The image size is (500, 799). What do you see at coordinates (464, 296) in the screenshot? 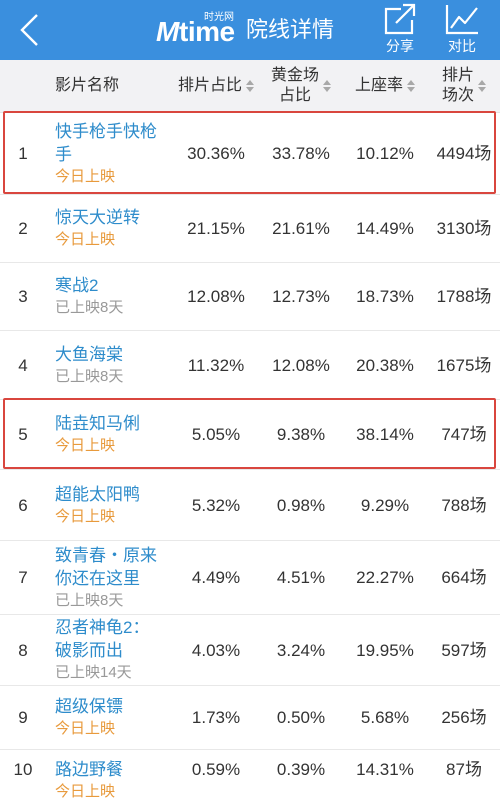
I see `screenings-value: 1788场` at bounding box center [464, 296].